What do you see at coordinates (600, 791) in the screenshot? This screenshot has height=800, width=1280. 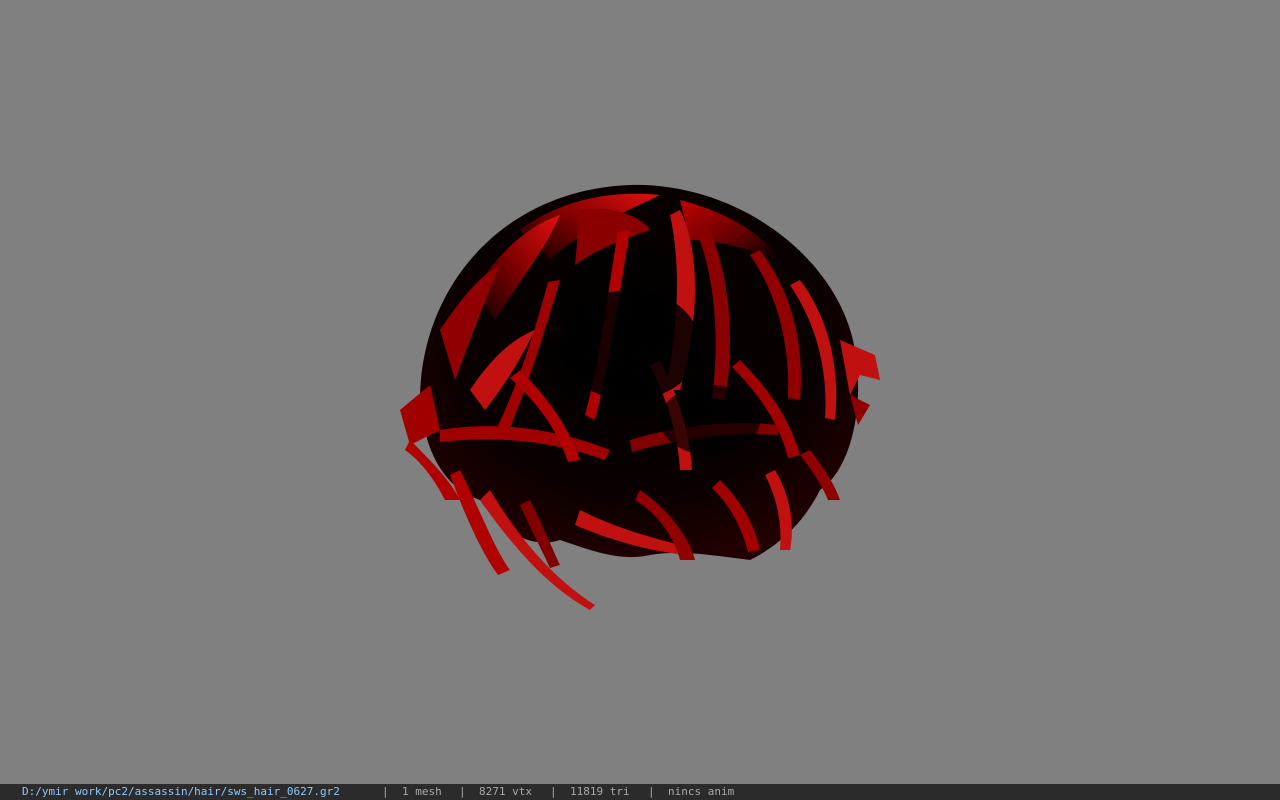 I see `triangle-count: 11819 tri` at bounding box center [600, 791].